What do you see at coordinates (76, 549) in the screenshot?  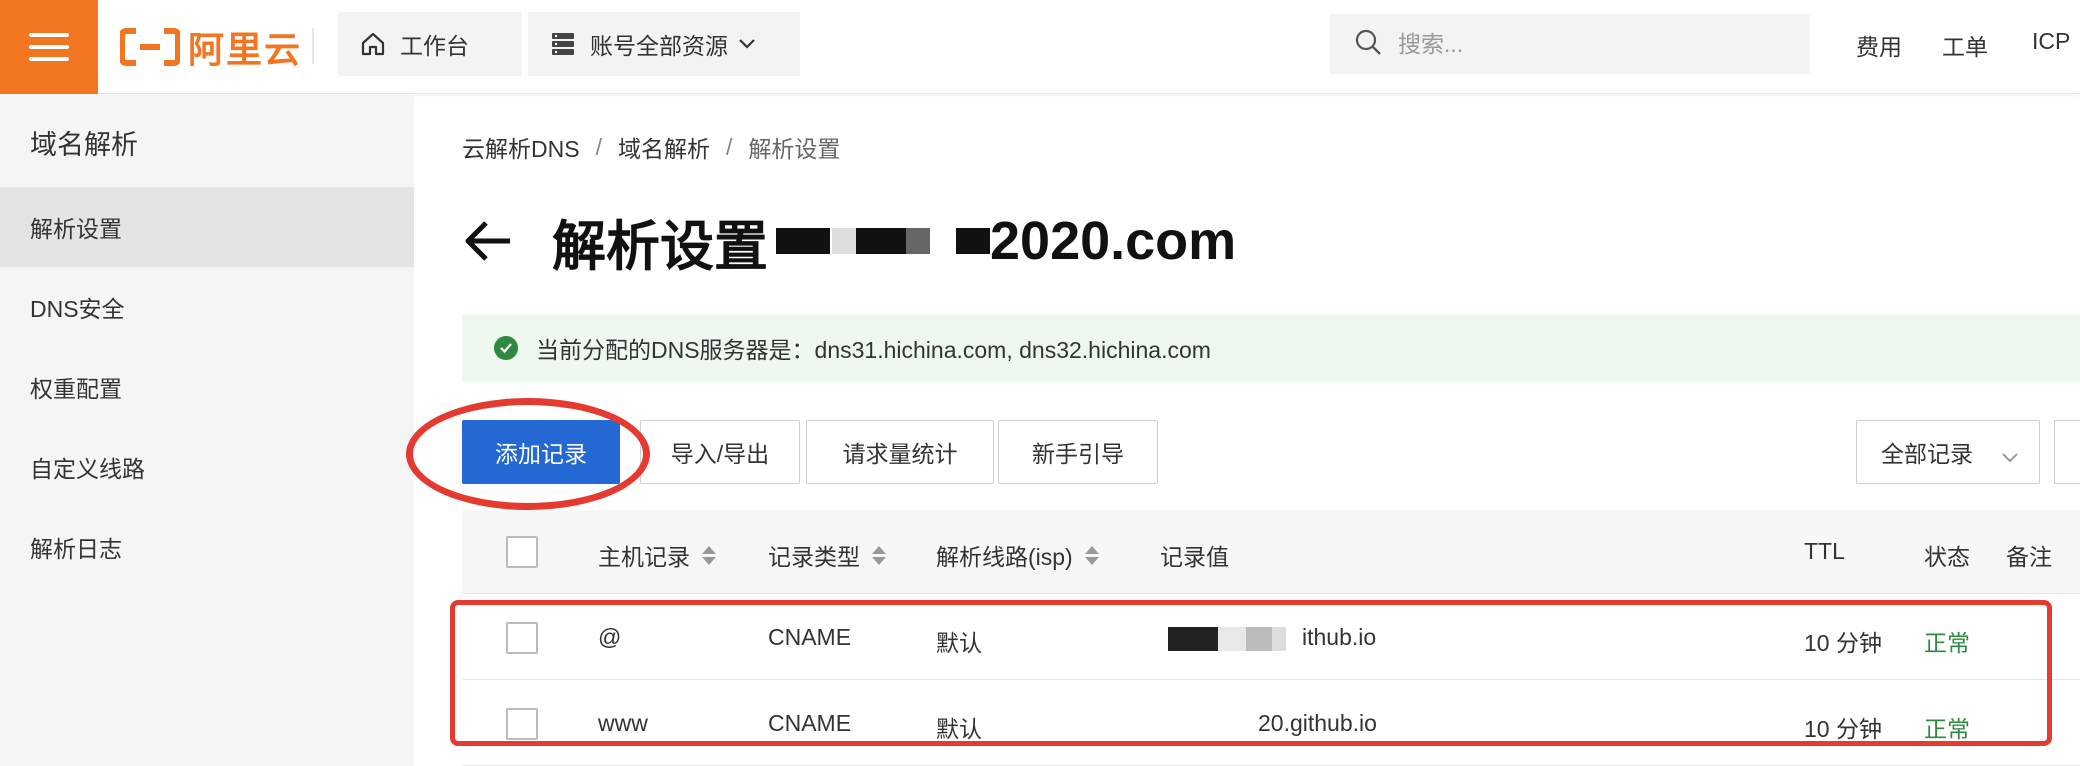 I see `sidebar-item-label: 解析日志` at bounding box center [76, 549].